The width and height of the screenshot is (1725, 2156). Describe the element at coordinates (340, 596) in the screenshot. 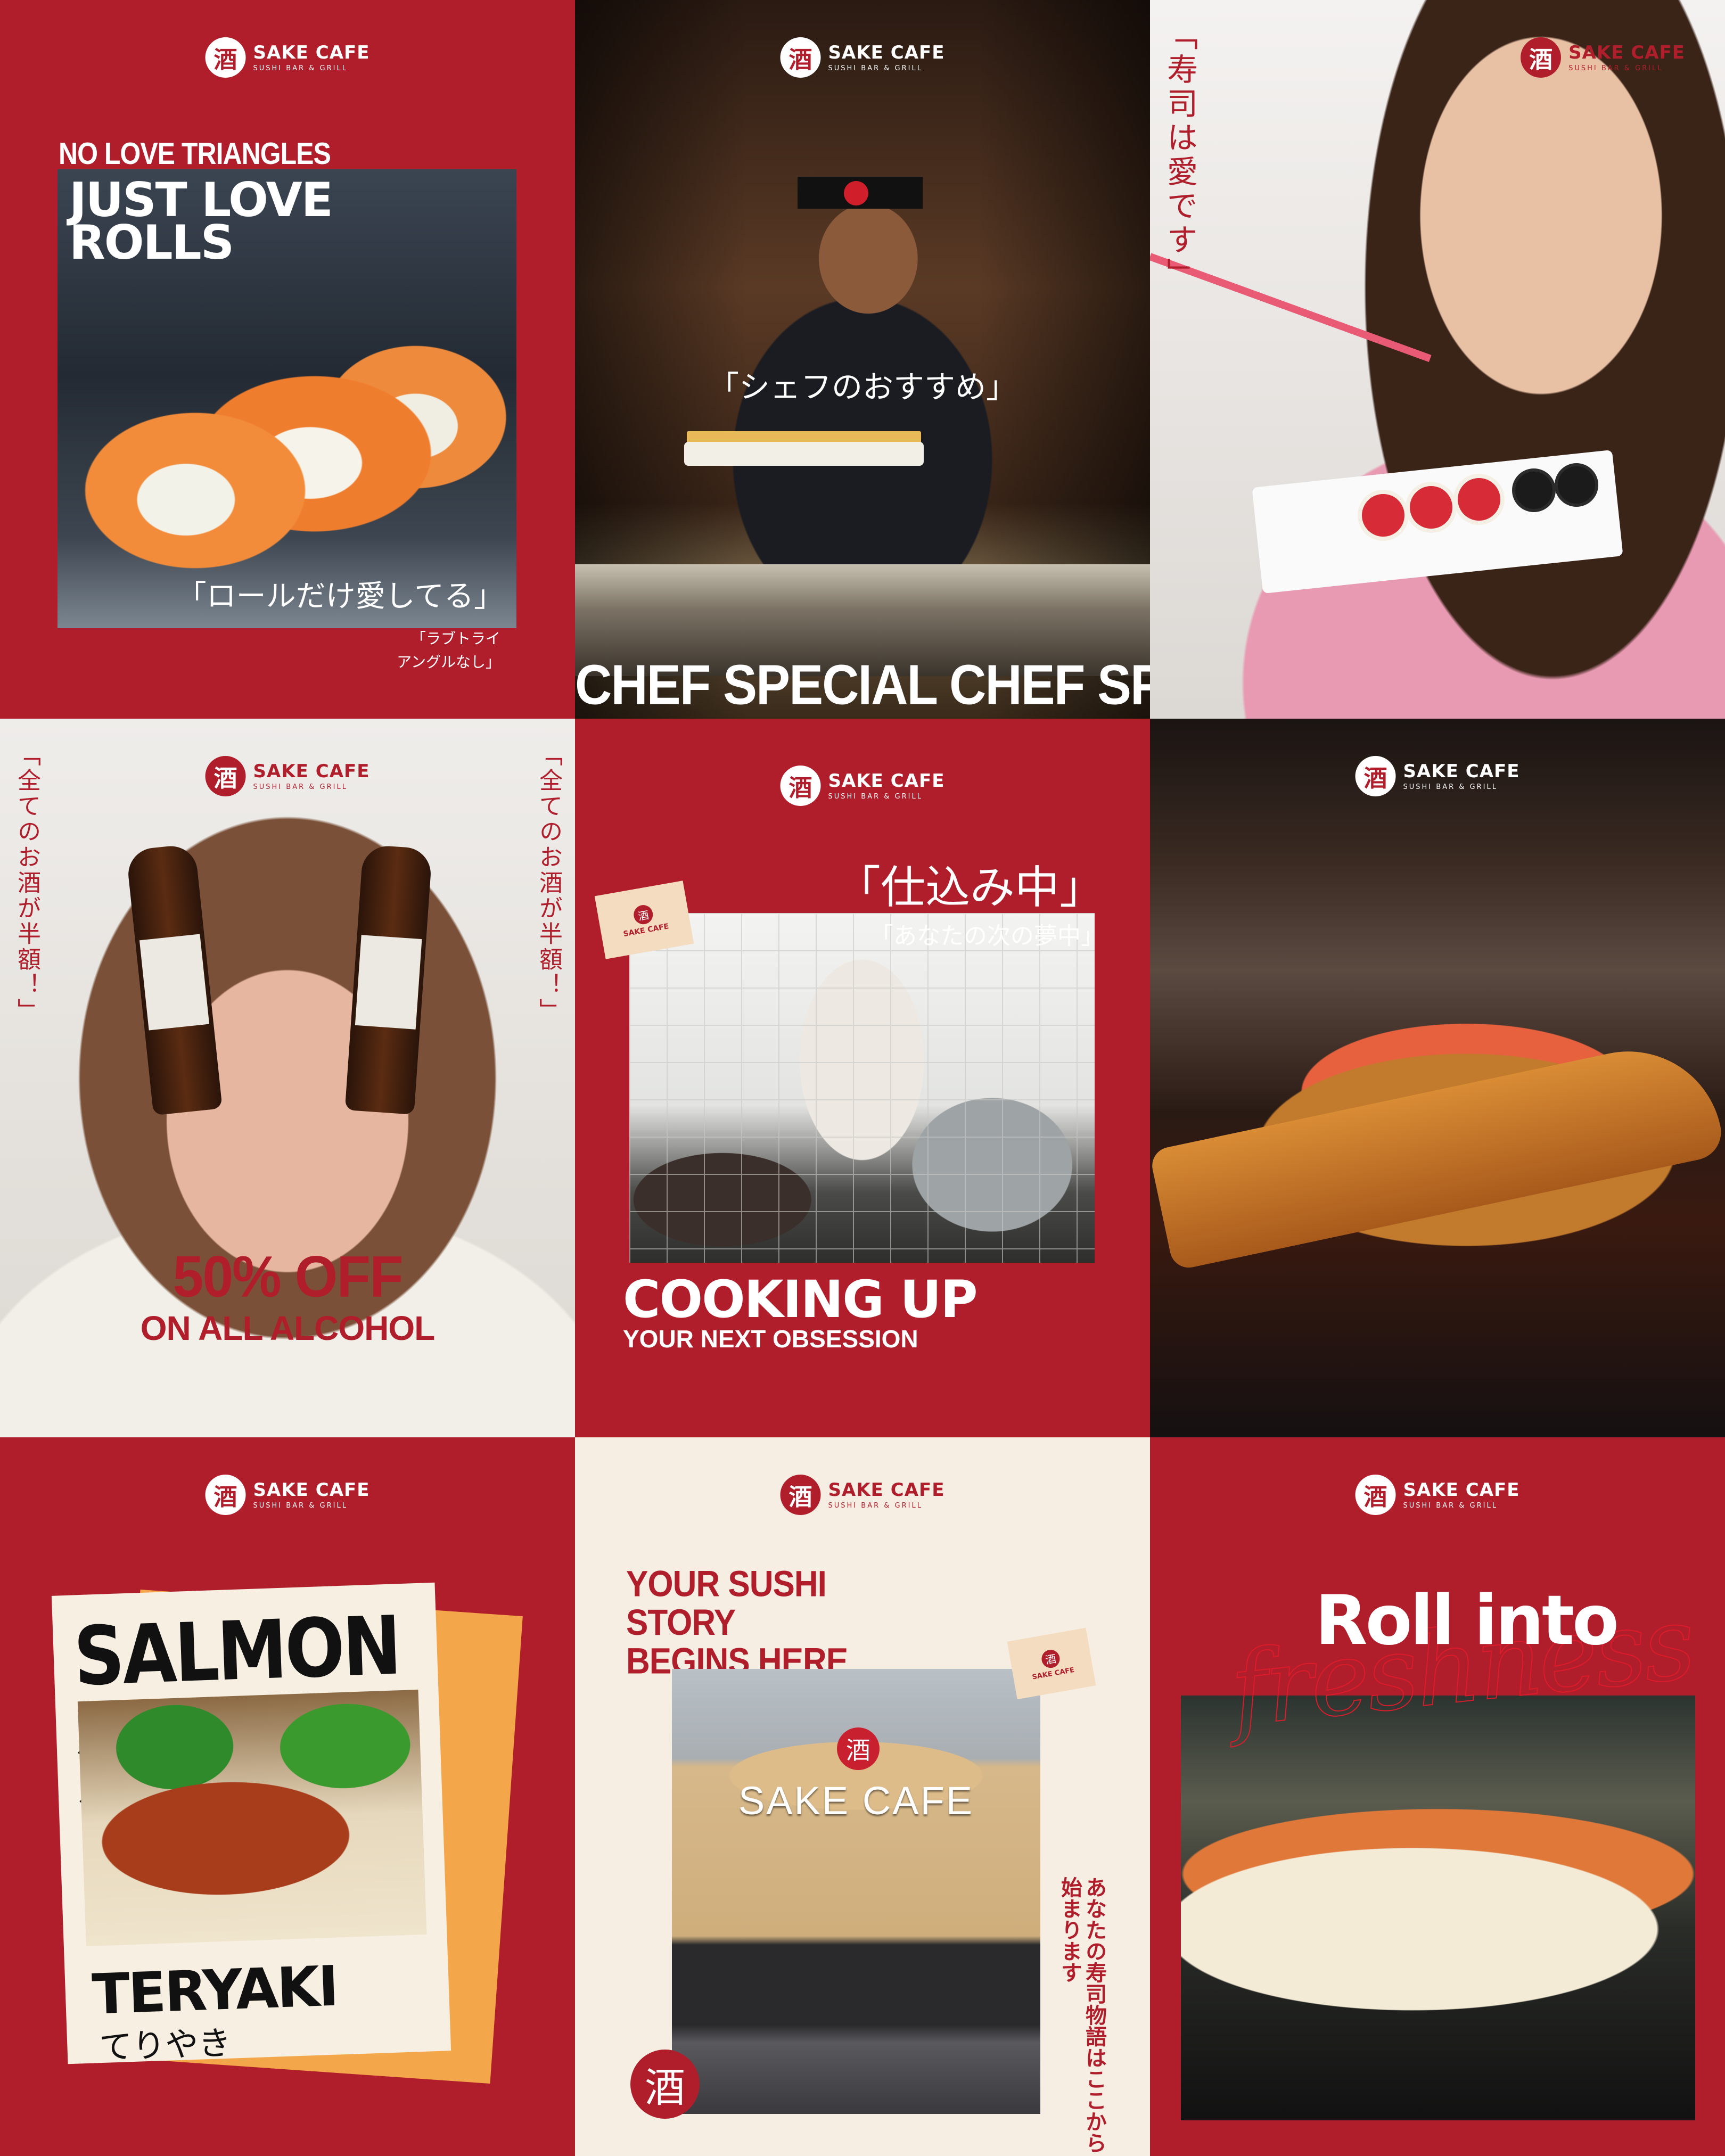

I see `jp-headline: 「ロールだけ愛してる」` at that location.